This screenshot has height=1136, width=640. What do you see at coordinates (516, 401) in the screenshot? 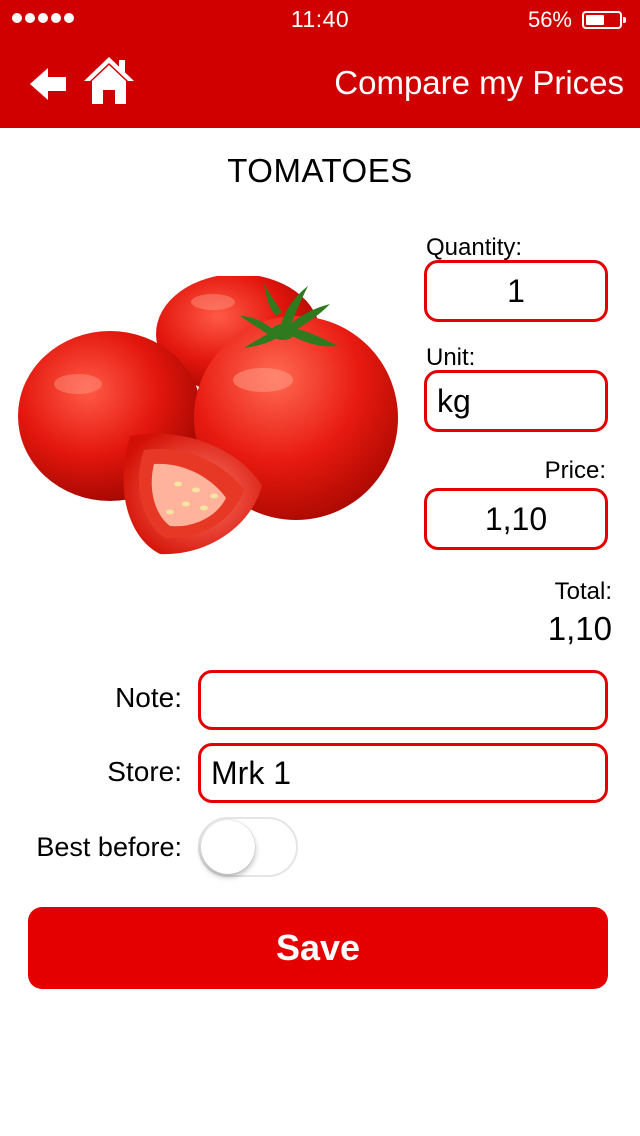
I see `unit-field: kg` at bounding box center [516, 401].